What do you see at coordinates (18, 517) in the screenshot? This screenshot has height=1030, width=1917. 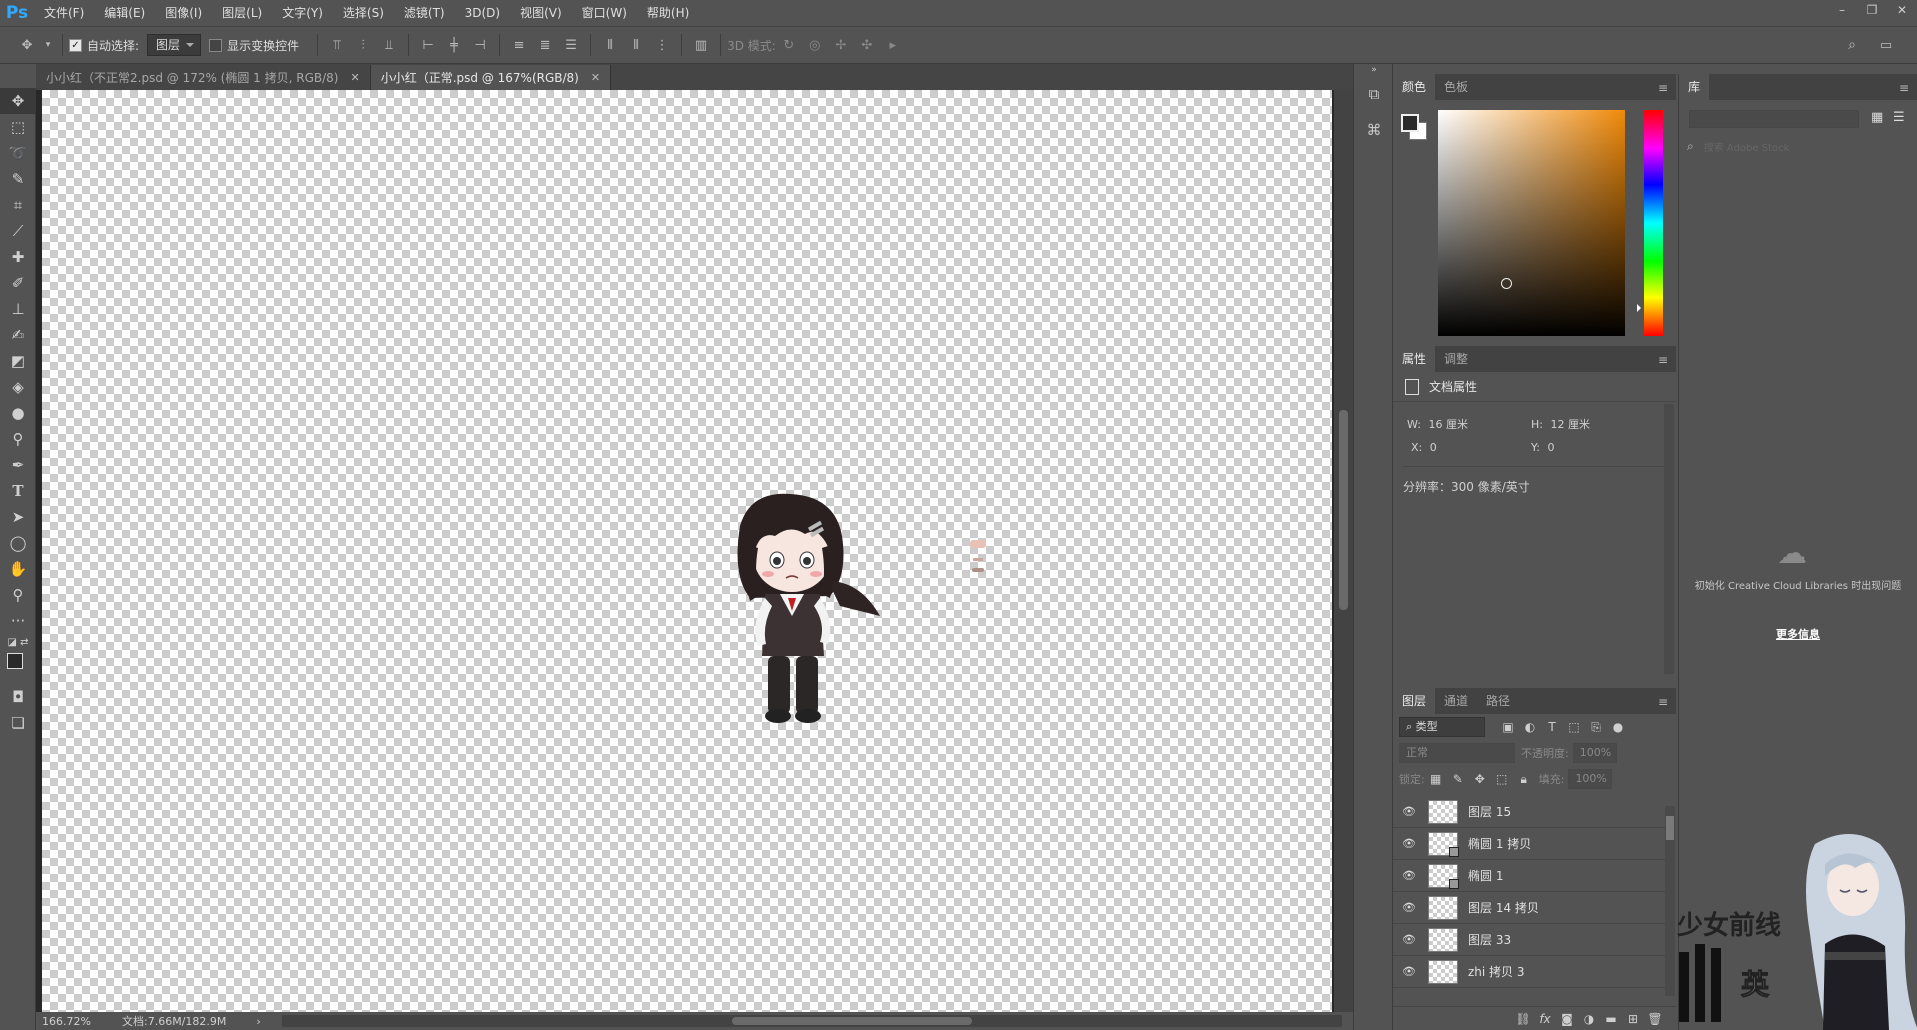 I see `path-select-icon: ➤` at bounding box center [18, 517].